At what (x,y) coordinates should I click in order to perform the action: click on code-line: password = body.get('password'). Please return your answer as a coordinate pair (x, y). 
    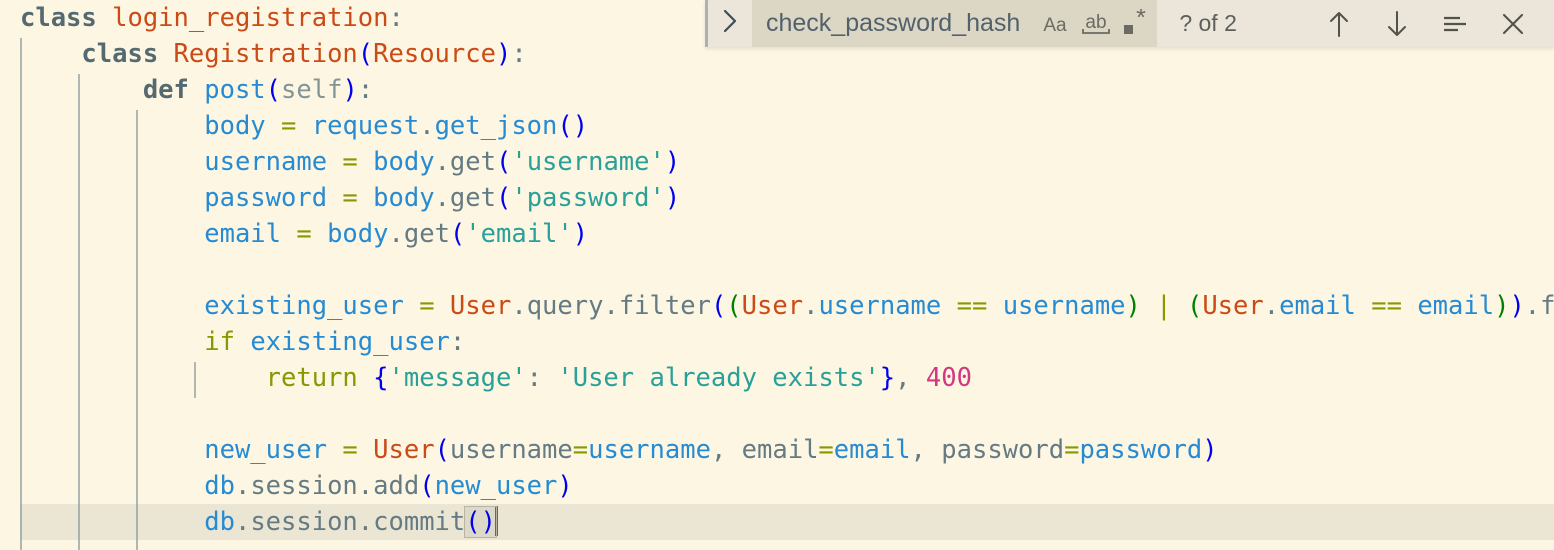
    Looking at the image, I should click on (777, 198).